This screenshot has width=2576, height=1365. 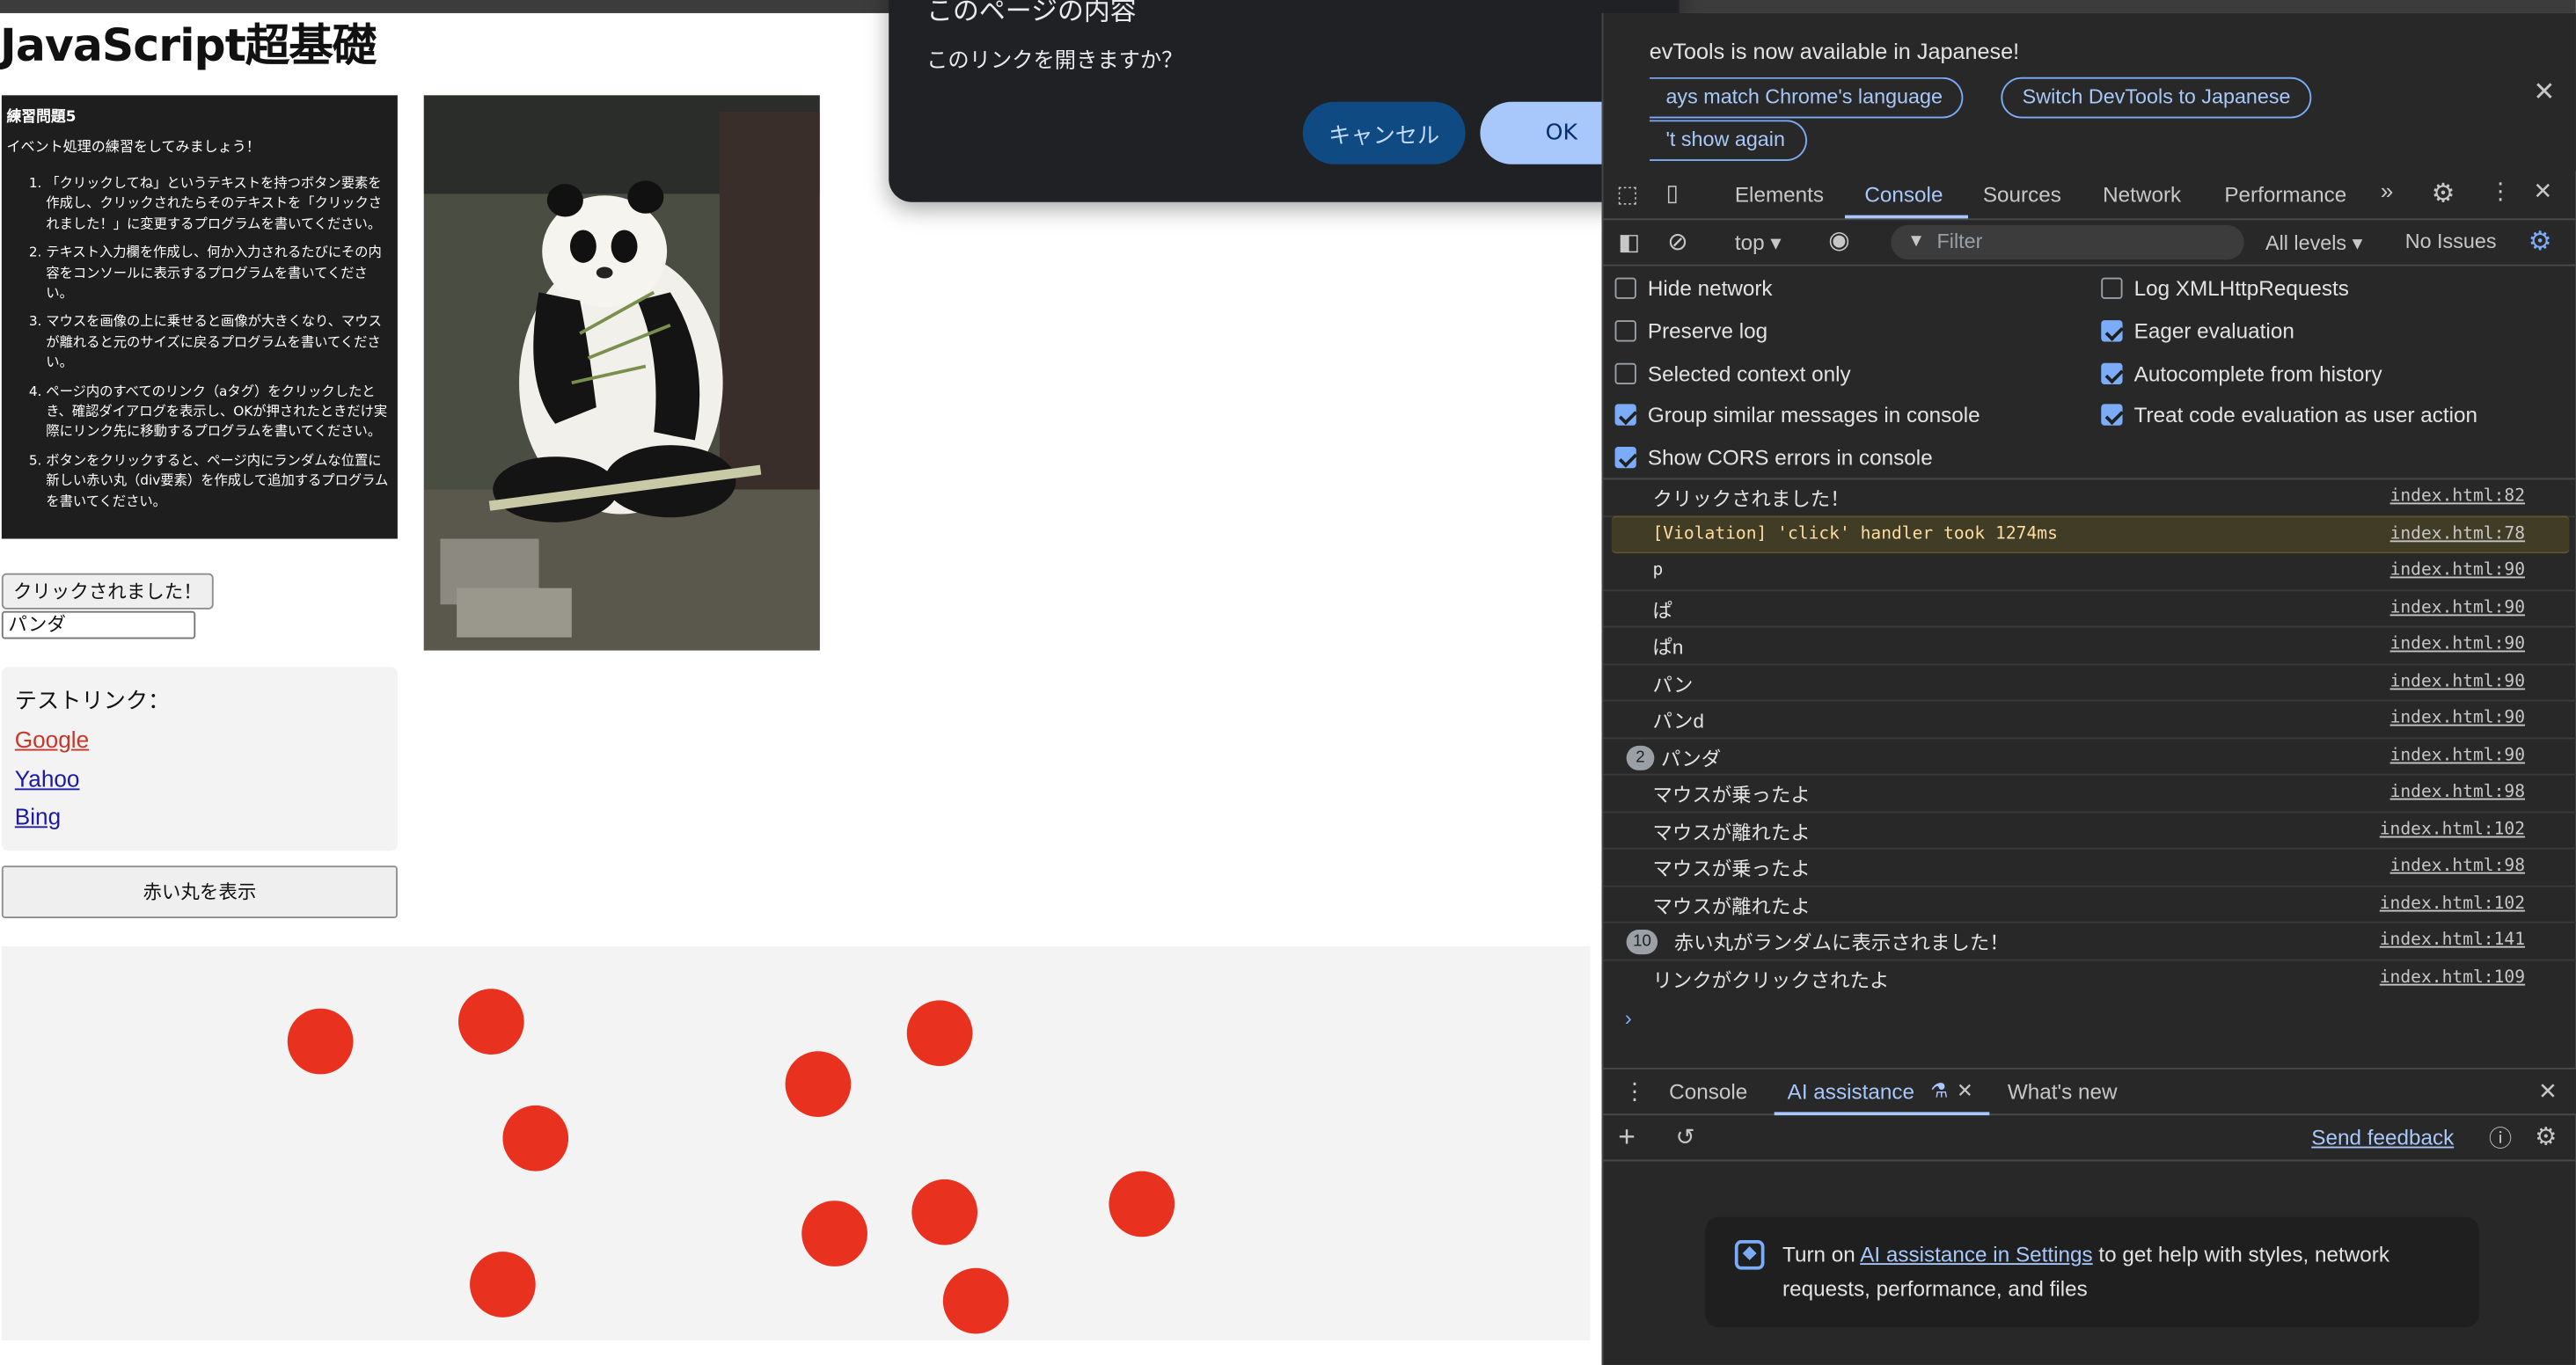 What do you see at coordinates (1838, 240) in the screenshot?
I see `eye-icon: ◉` at bounding box center [1838, 240].